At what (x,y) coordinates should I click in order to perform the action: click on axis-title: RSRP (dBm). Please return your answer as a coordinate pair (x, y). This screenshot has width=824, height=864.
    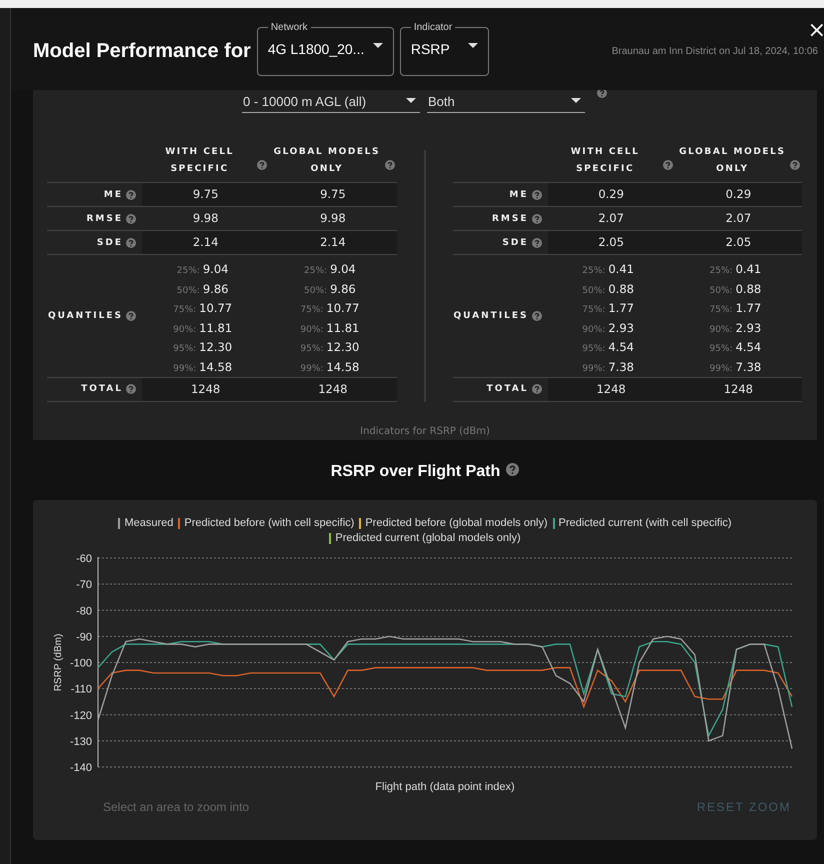
    Looking at the image, I should click on (58, 663).